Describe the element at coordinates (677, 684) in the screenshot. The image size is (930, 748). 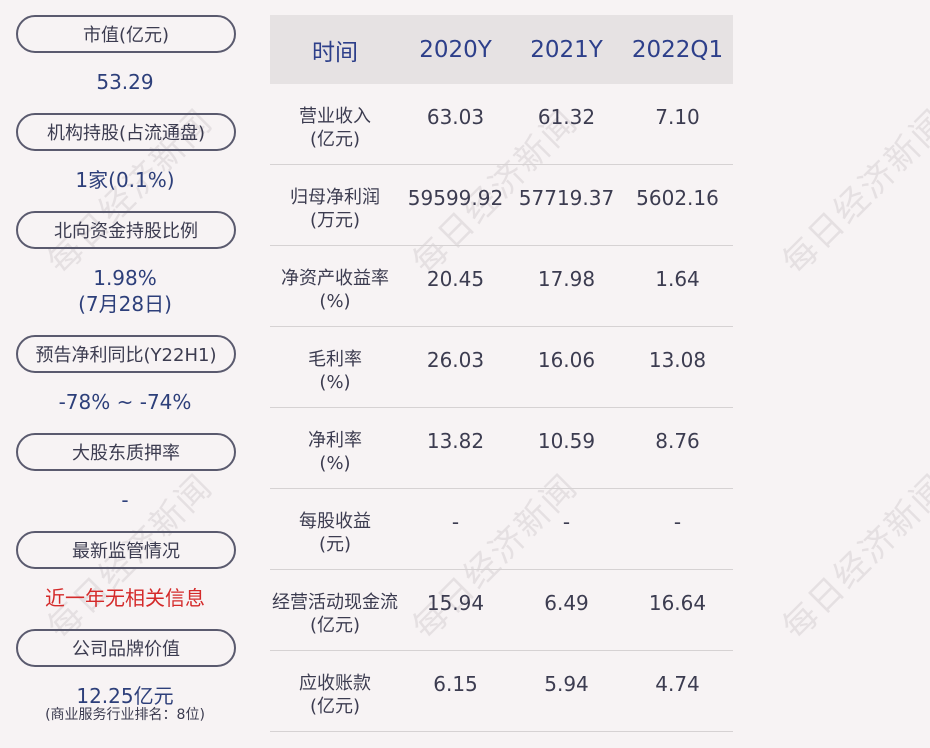
I see `cell-value: 4.74` at that location.